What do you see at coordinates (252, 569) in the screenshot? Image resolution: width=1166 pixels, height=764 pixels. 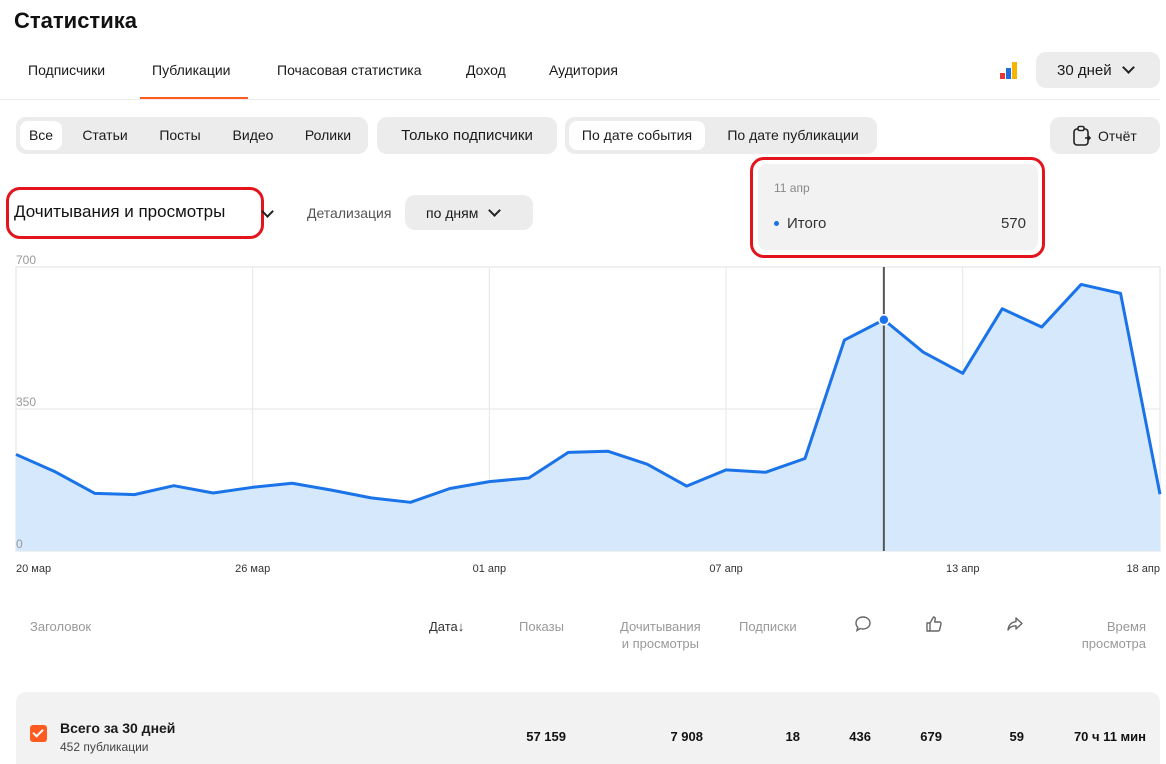 I see `x-tick-label: 26 мар` at bounding box center [252, 569].